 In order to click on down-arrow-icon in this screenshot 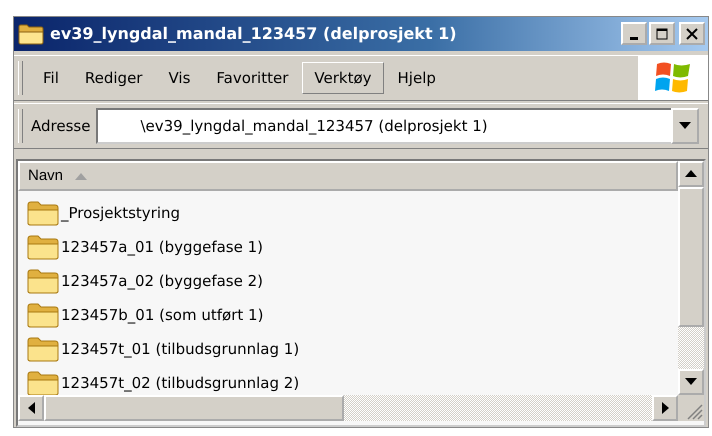, I will do `click(691, 382)`.